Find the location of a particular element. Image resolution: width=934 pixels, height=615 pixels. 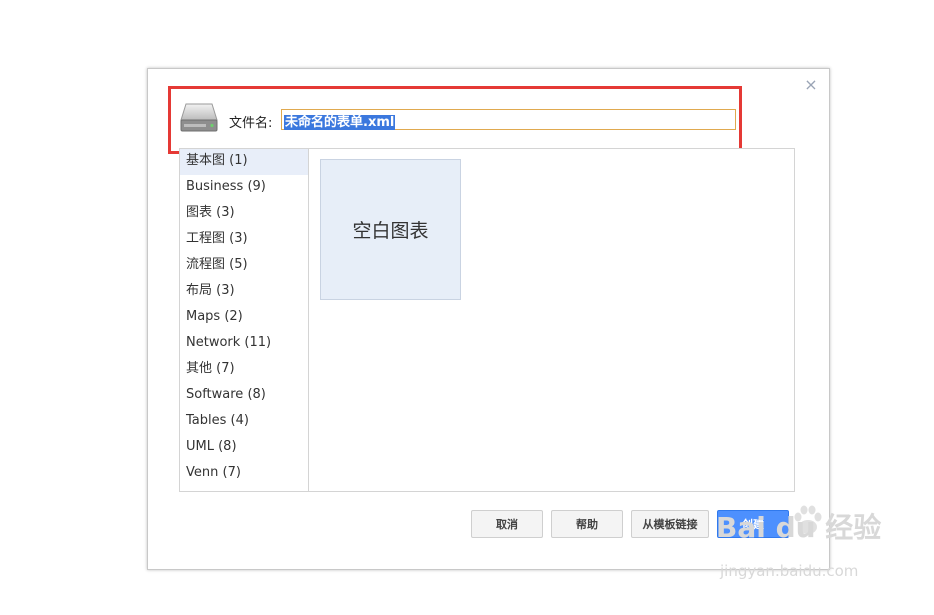

category-item-uml: UML (8) is located at coordinates (244, 448).